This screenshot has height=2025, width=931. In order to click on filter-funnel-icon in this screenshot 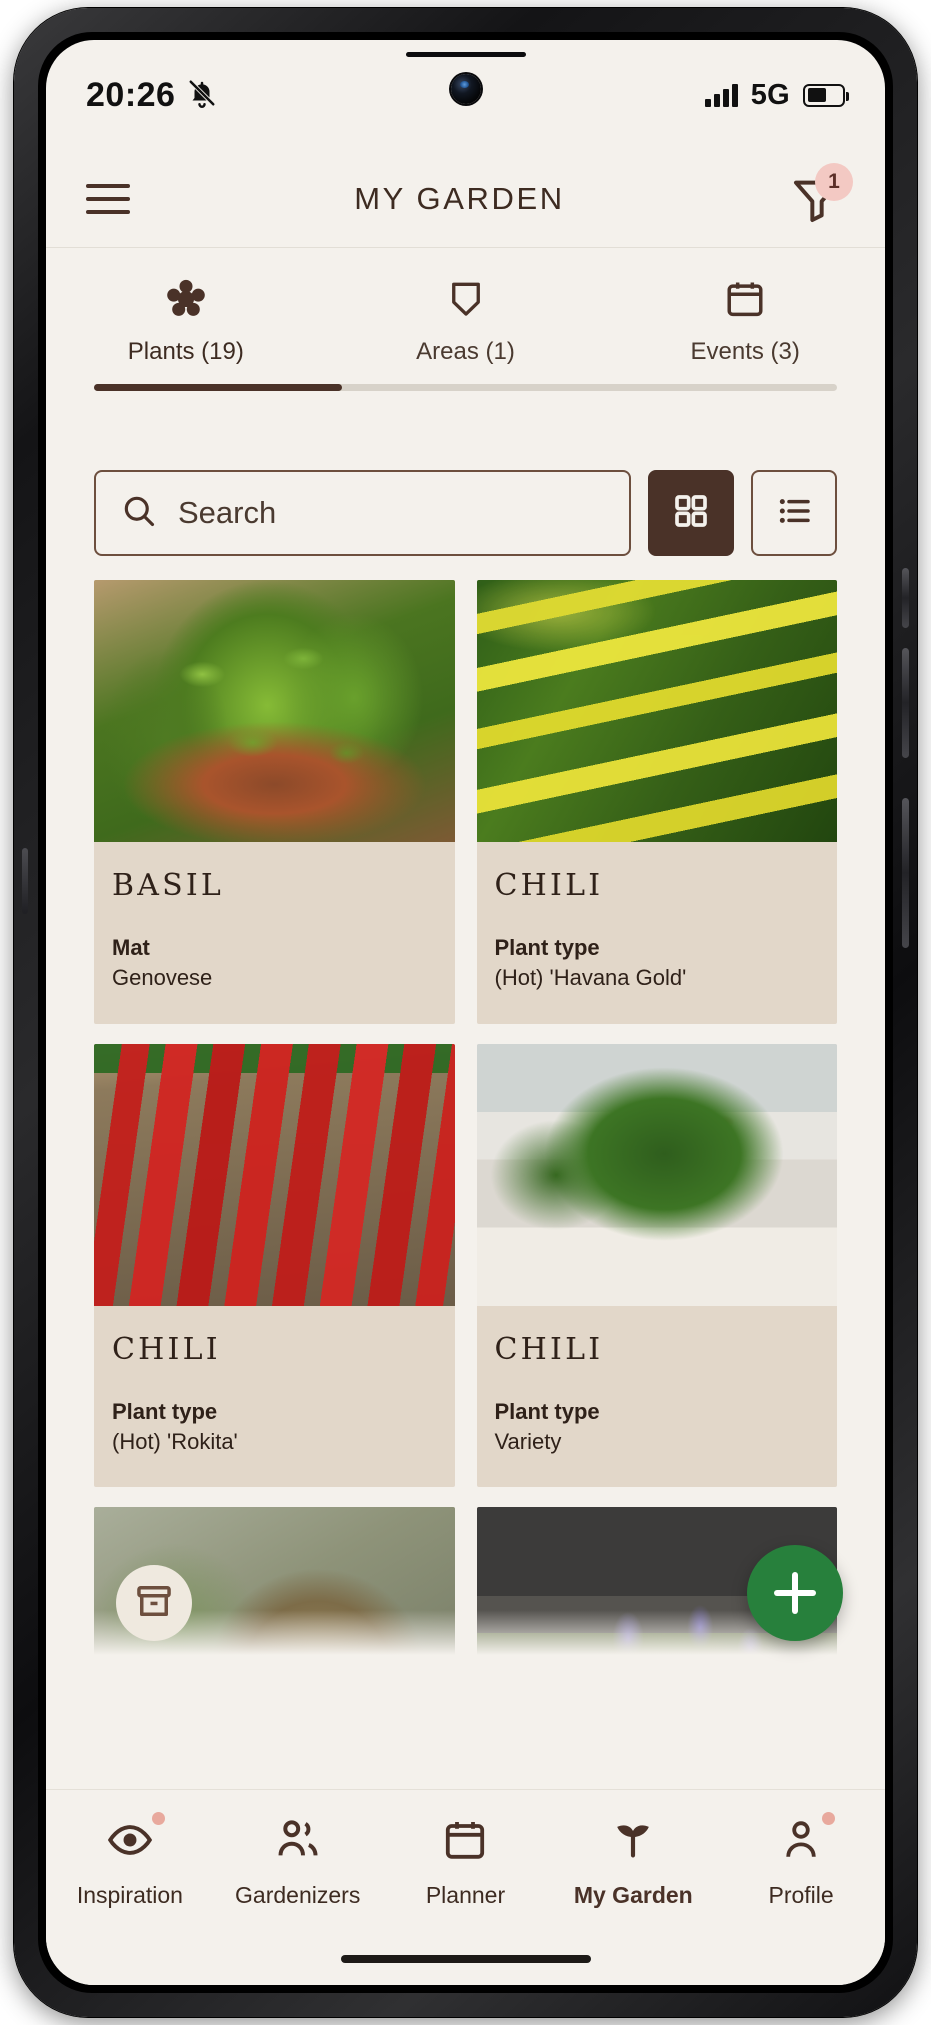, I will do `click(817, 205)`.